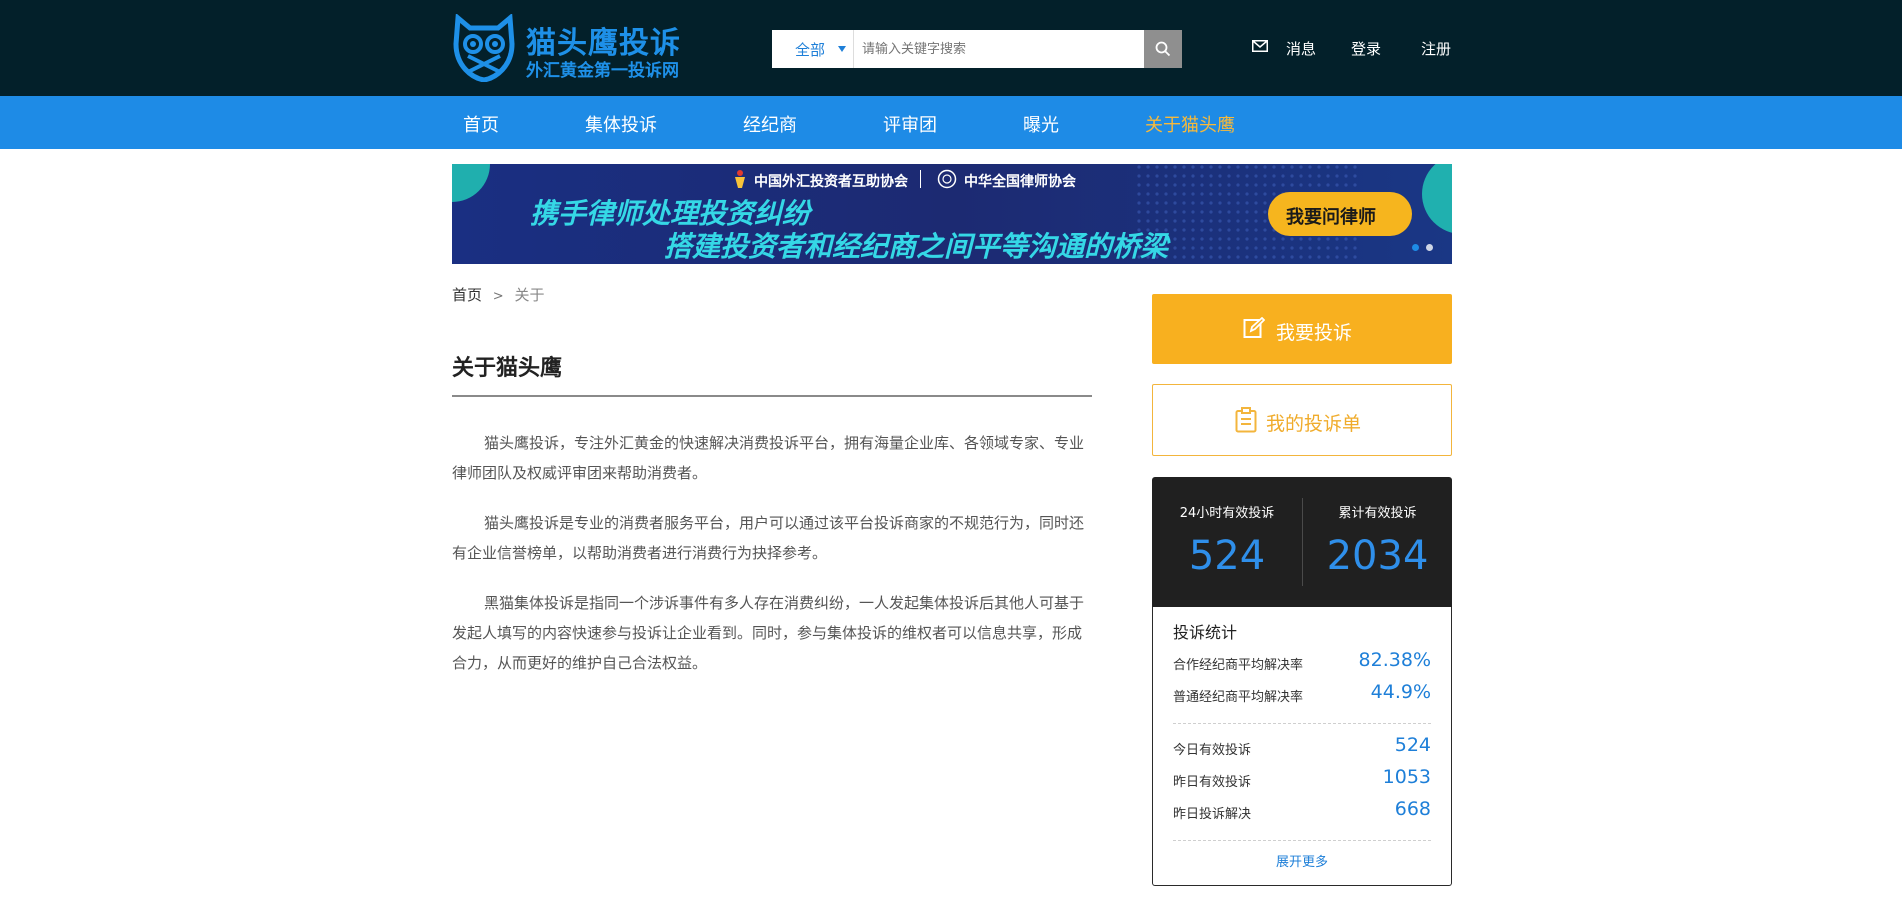 This screenshot has width=1902, height=901. What do you see at coordinates (1302, 860) in the screenshot?
I see `expand-more-link: 展开更多` at bounding box center [1302, 860].